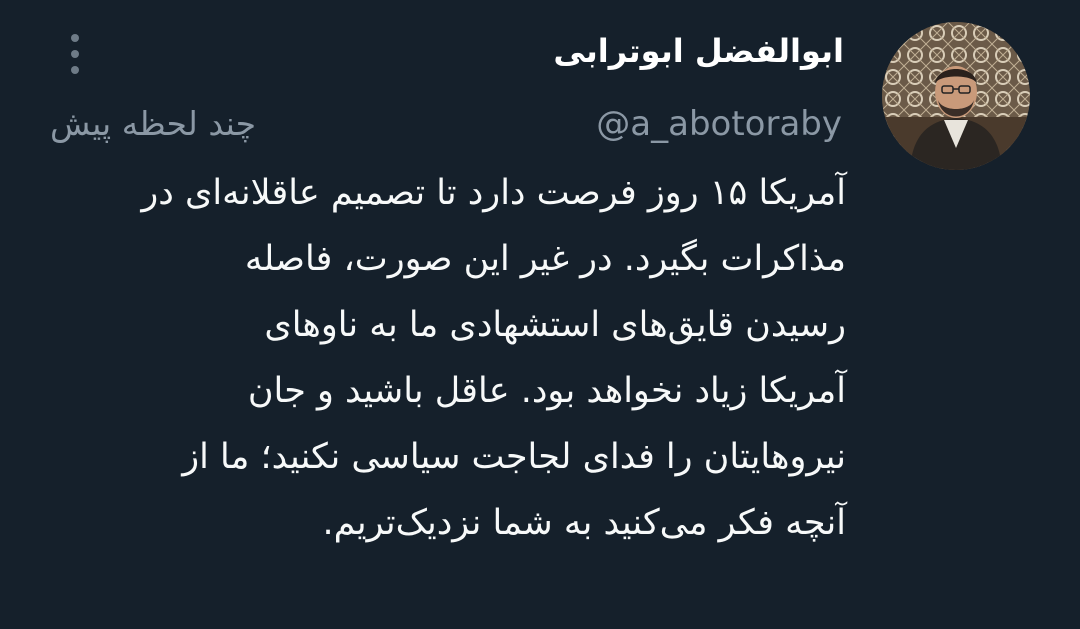 This screenshot has width=1080, height=629. I want to click on avatar, so click(956, 96).